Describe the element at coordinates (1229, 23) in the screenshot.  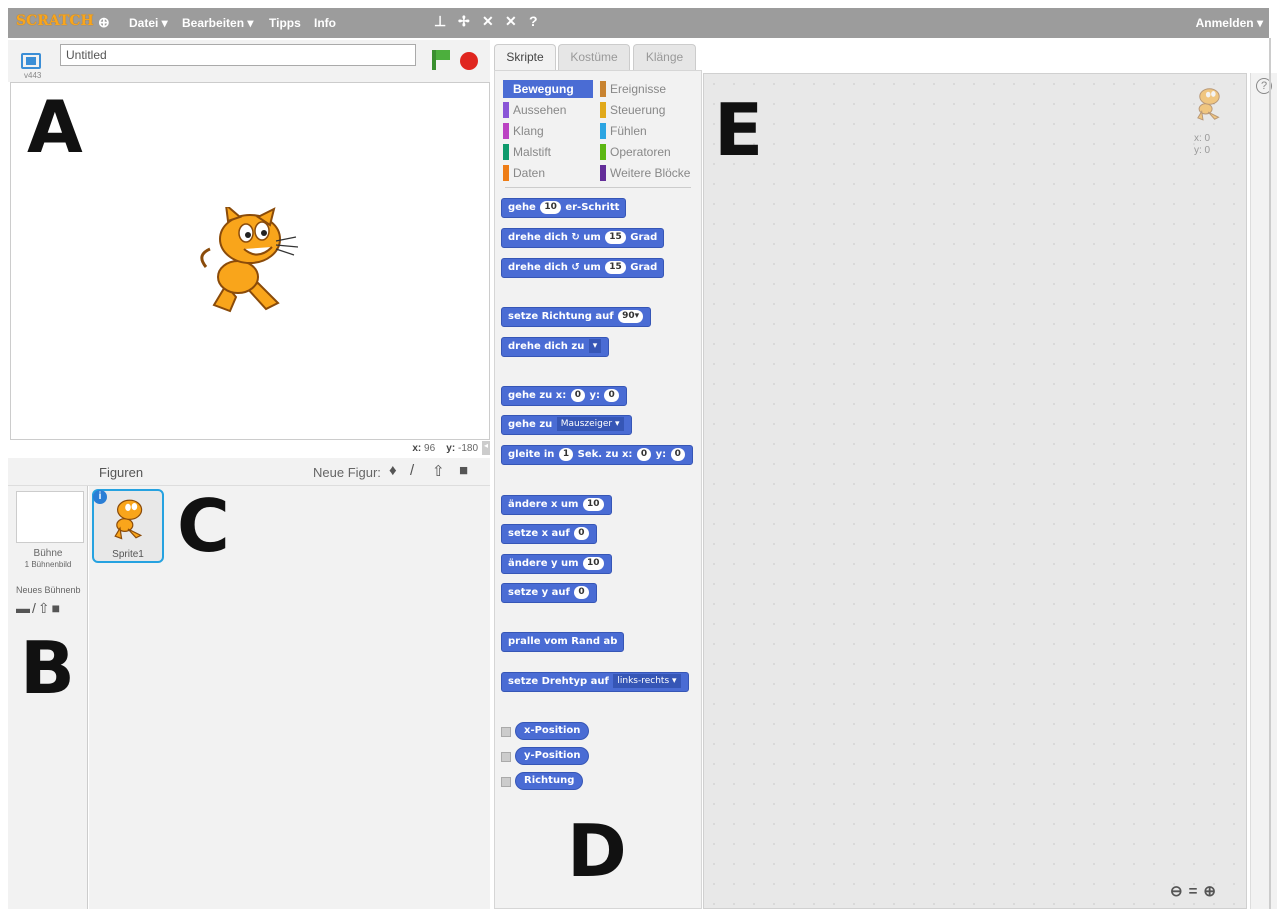
I see `login-menu: Anmelden ▾` at that location.